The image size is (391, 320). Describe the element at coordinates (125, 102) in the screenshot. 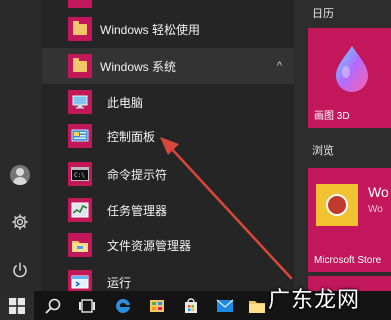

I see `app-label: 此电脑` at that location.